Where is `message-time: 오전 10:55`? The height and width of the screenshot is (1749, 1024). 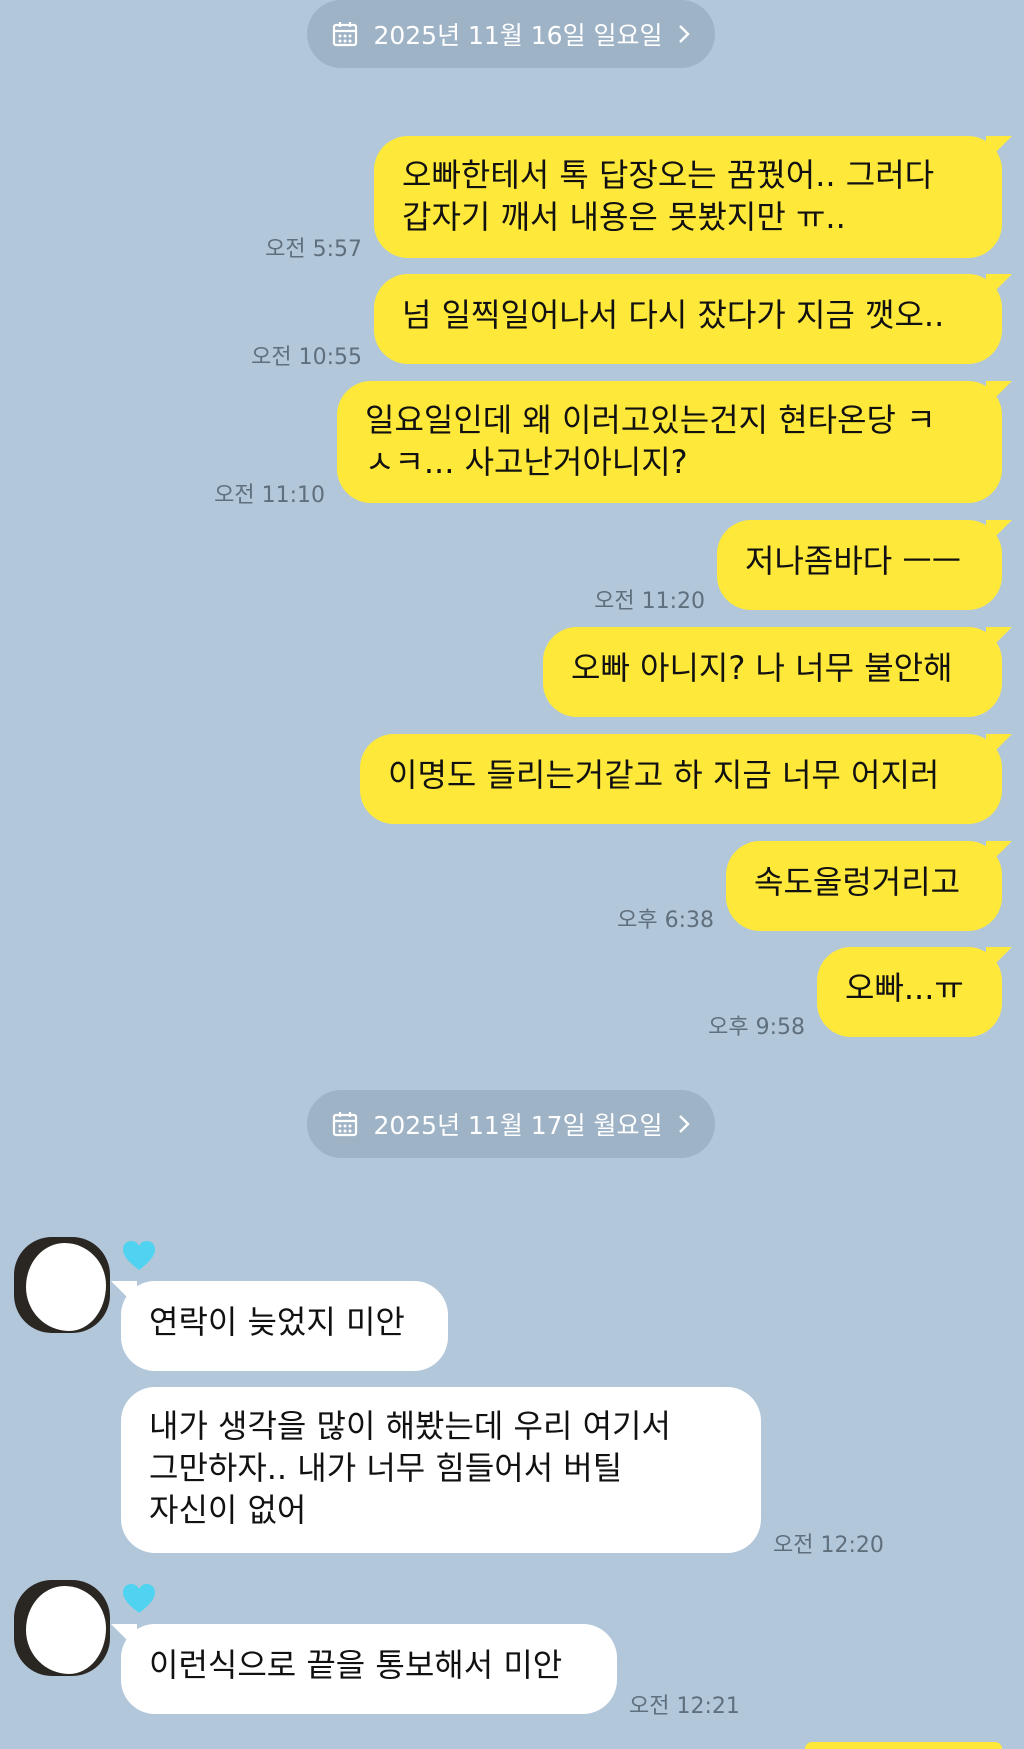 message-time: 오전 10:55 is located at coordinates (306, 357).